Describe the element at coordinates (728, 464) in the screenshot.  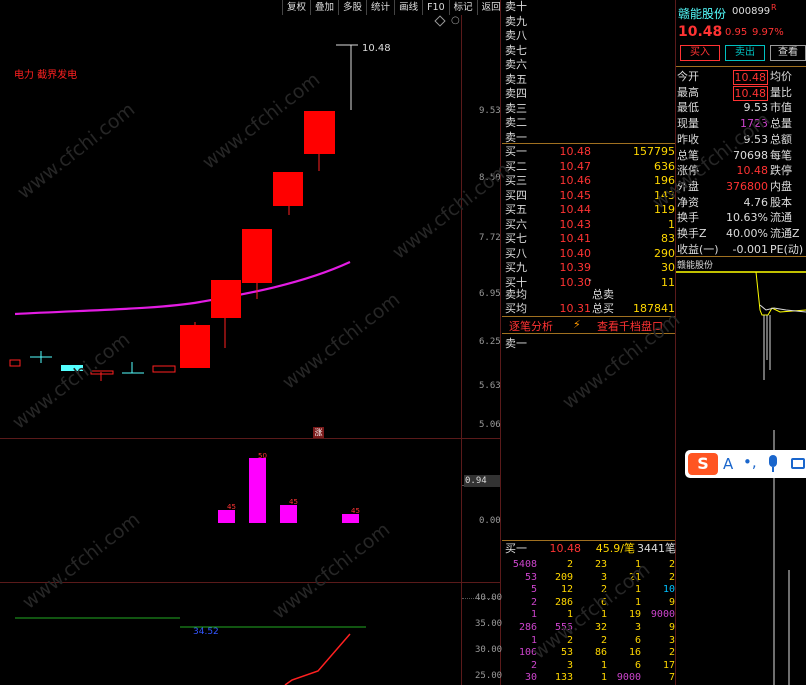
I see `ime-lang-button: A` at that location.